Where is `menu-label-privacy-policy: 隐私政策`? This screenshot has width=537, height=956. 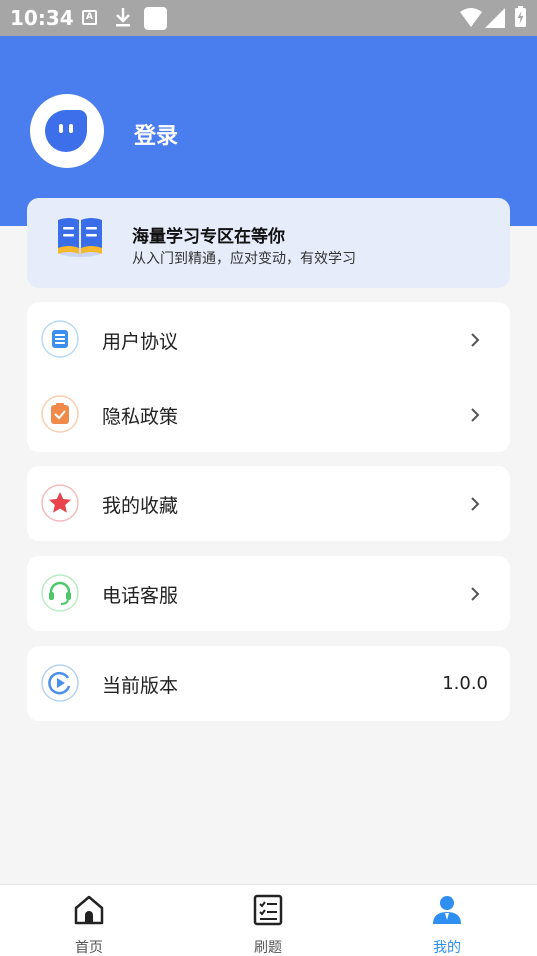
menu-label-privacy-policy: 隐私政策 is located at coordinates (140, 417).